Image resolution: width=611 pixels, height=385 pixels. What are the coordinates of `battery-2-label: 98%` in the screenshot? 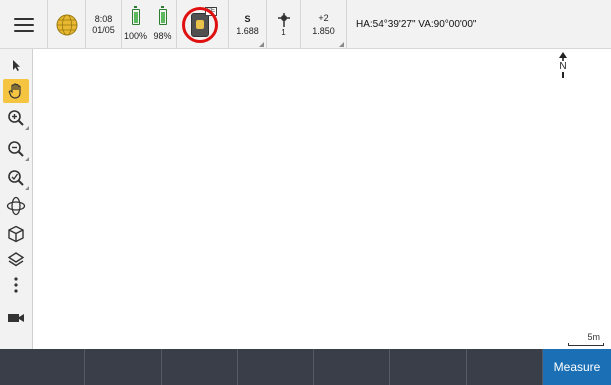 It's located at (162, 36).